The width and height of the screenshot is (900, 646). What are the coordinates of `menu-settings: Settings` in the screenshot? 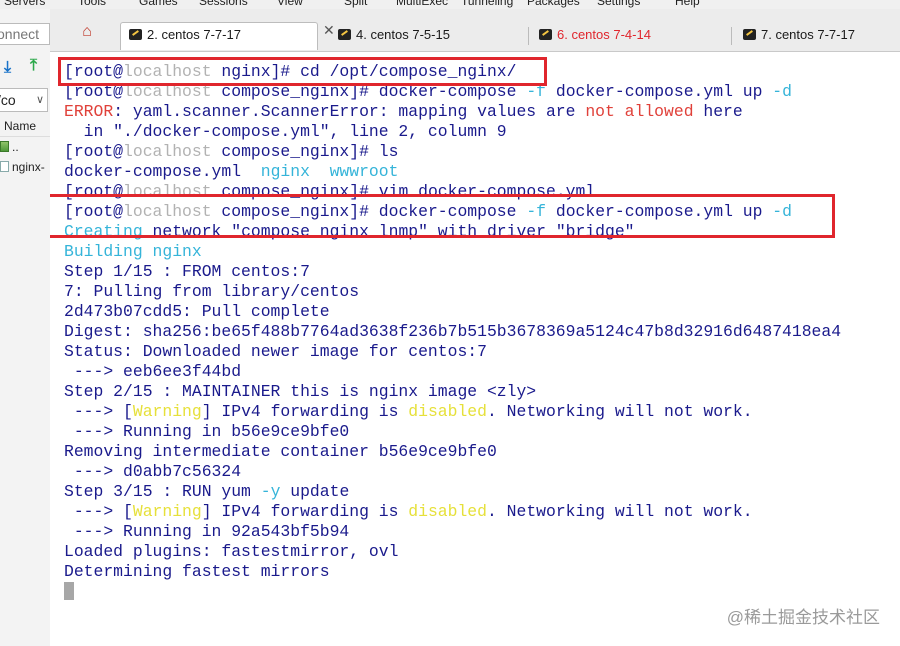 It's located at (618, 4).